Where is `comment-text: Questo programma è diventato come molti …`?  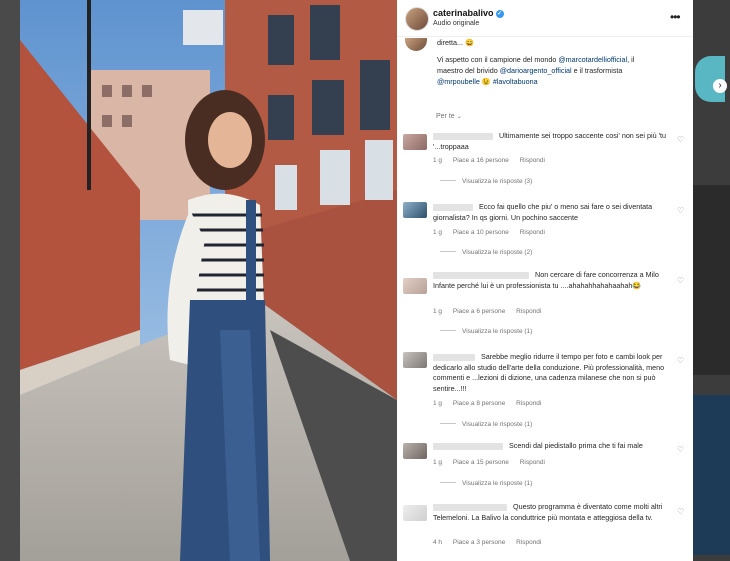 comment-text: Questo programma è diventato come molti … is located at coordinates (548, 512).